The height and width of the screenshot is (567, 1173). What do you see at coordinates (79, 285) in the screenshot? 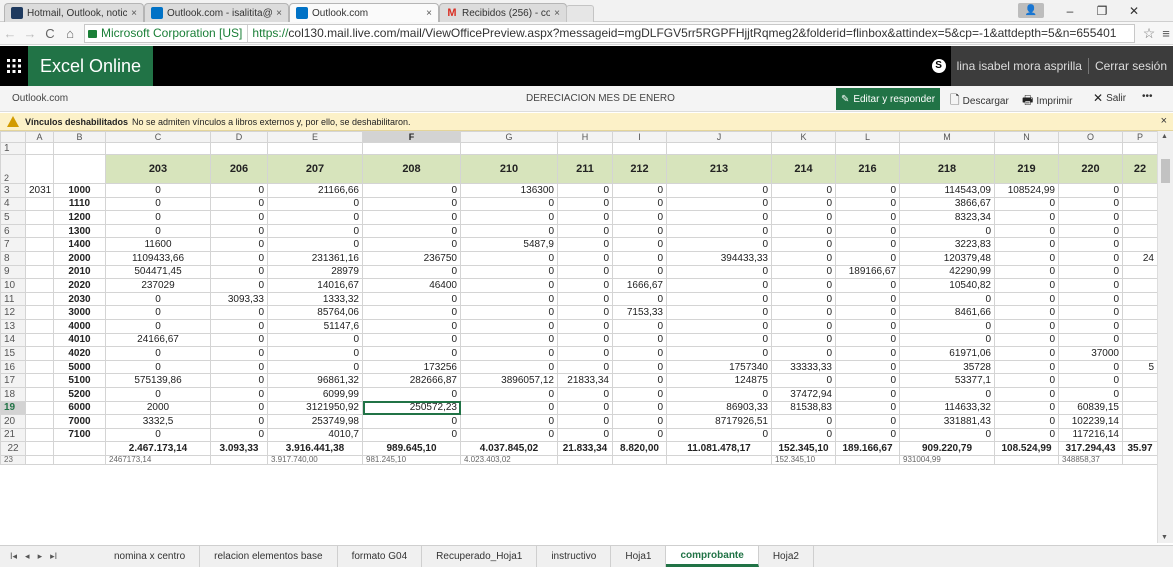
I see `grid-cell: 2020` at bounding box center [79, 285].